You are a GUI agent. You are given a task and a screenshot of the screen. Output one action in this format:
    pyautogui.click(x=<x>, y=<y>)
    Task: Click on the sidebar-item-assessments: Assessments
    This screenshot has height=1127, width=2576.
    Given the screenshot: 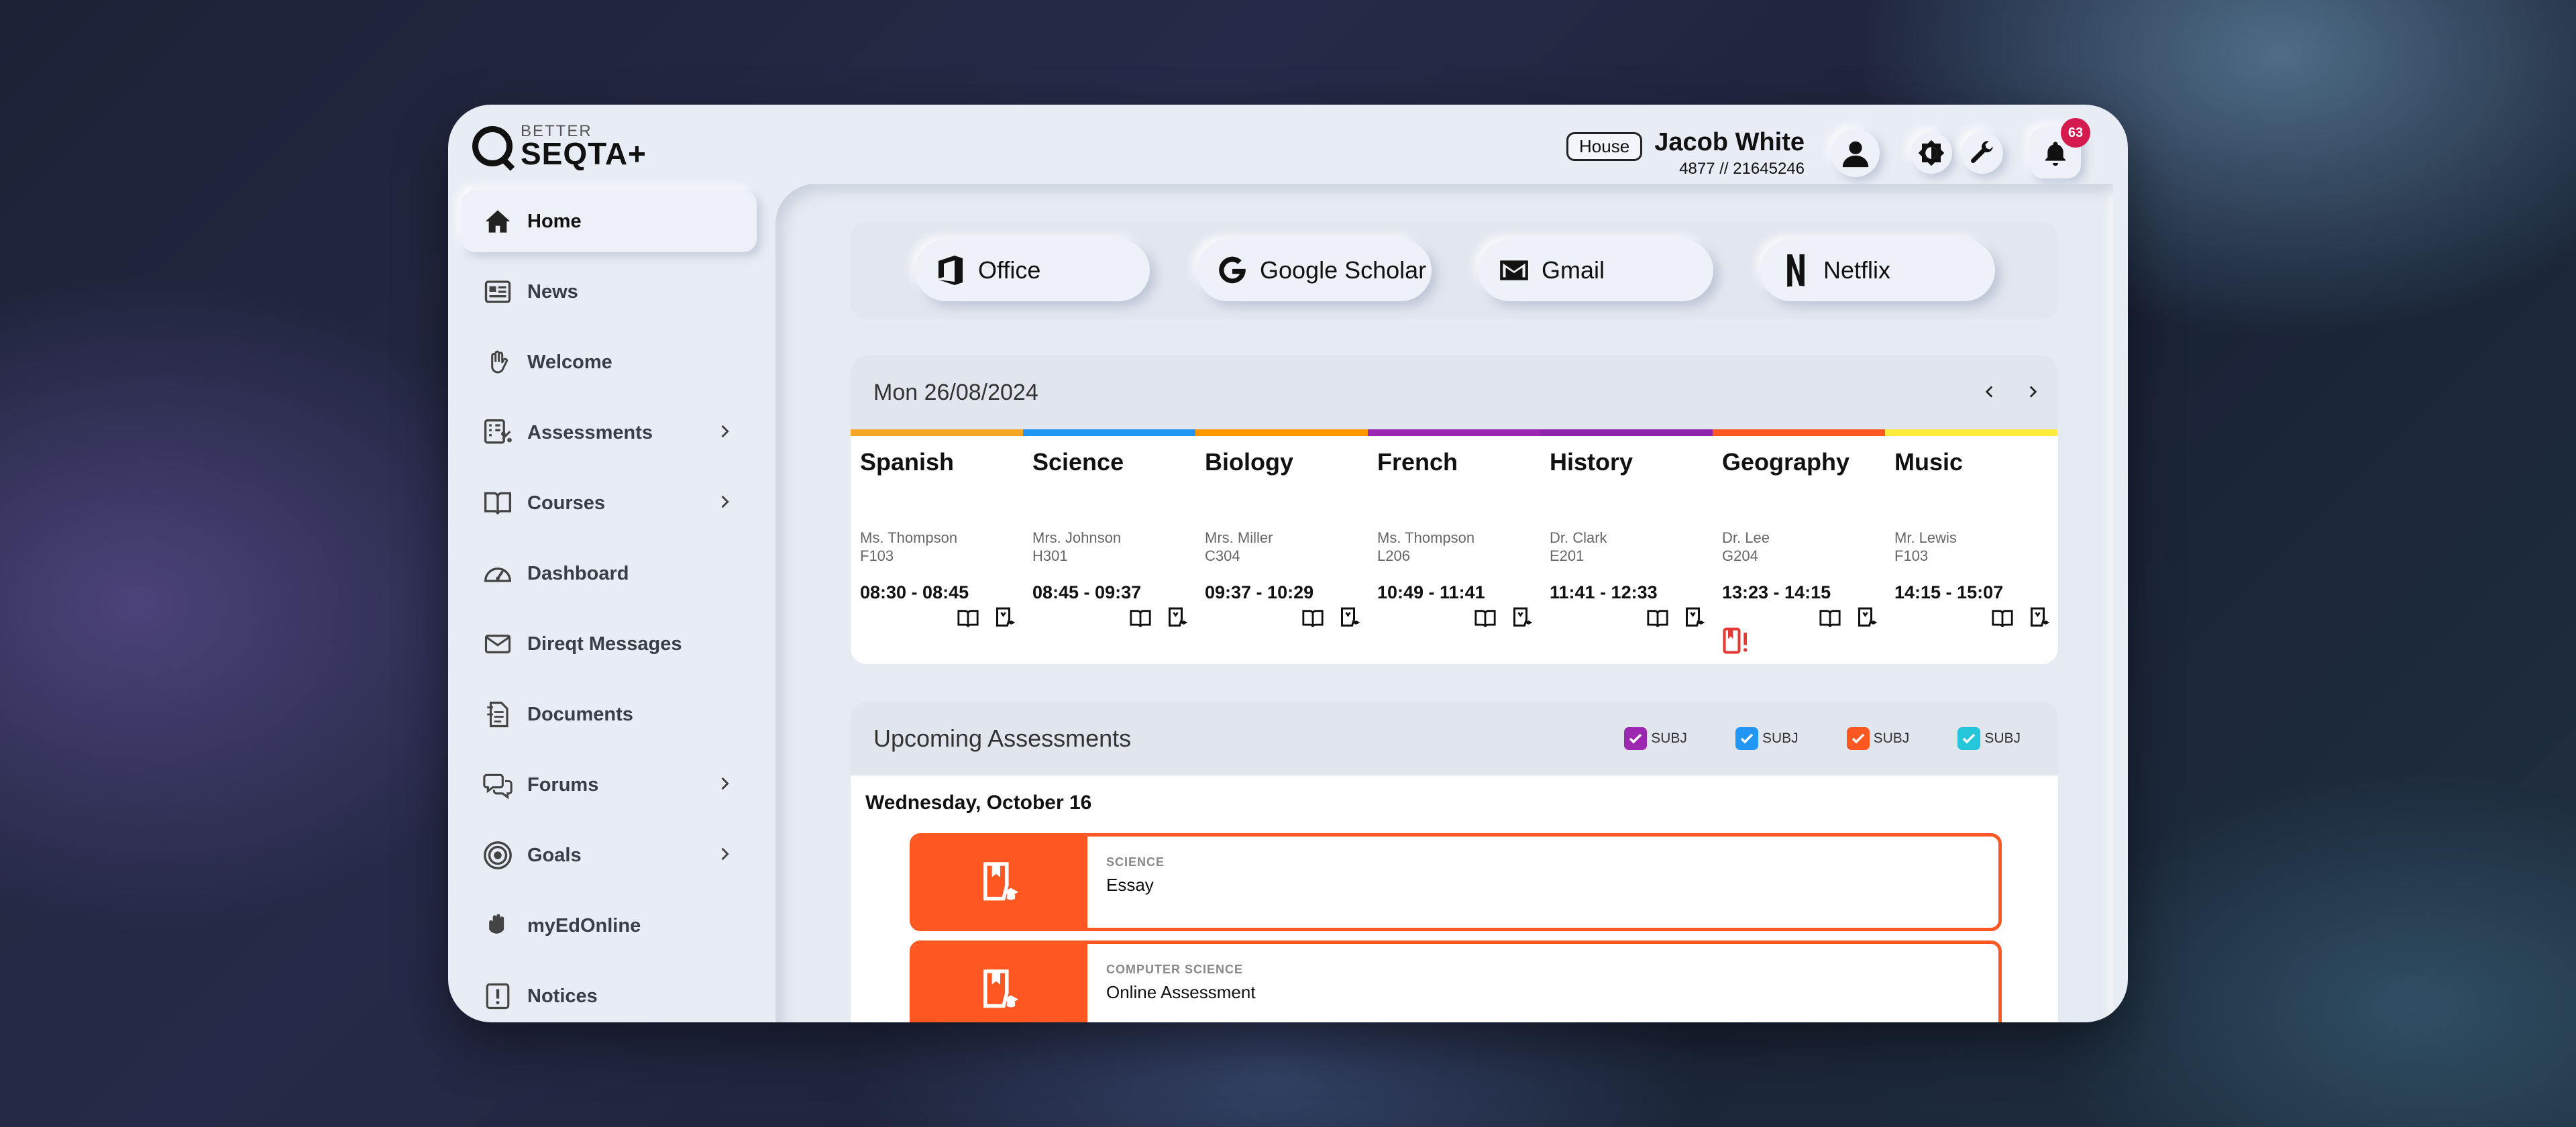 What is the action you would take?
    pyautogui.click(x=609, y=433)
    